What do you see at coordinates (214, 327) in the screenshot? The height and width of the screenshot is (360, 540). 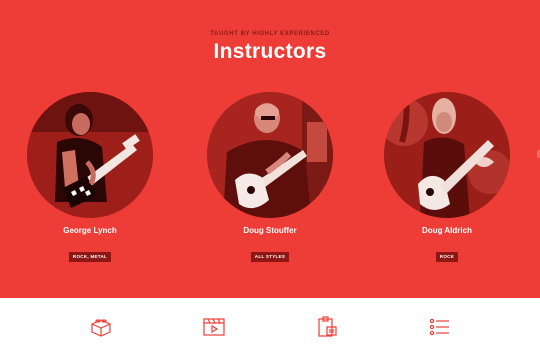 I see `video-player-icon` at bounding box center [214, 327].